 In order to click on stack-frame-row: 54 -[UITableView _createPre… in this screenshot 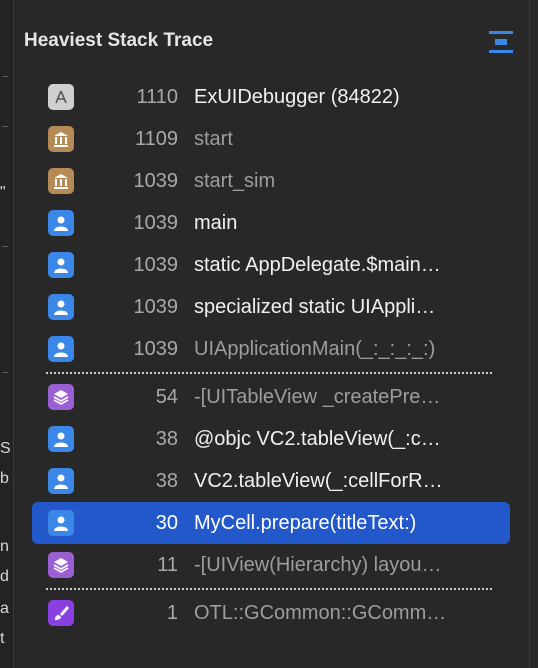, I will do `click(271, 397)`.